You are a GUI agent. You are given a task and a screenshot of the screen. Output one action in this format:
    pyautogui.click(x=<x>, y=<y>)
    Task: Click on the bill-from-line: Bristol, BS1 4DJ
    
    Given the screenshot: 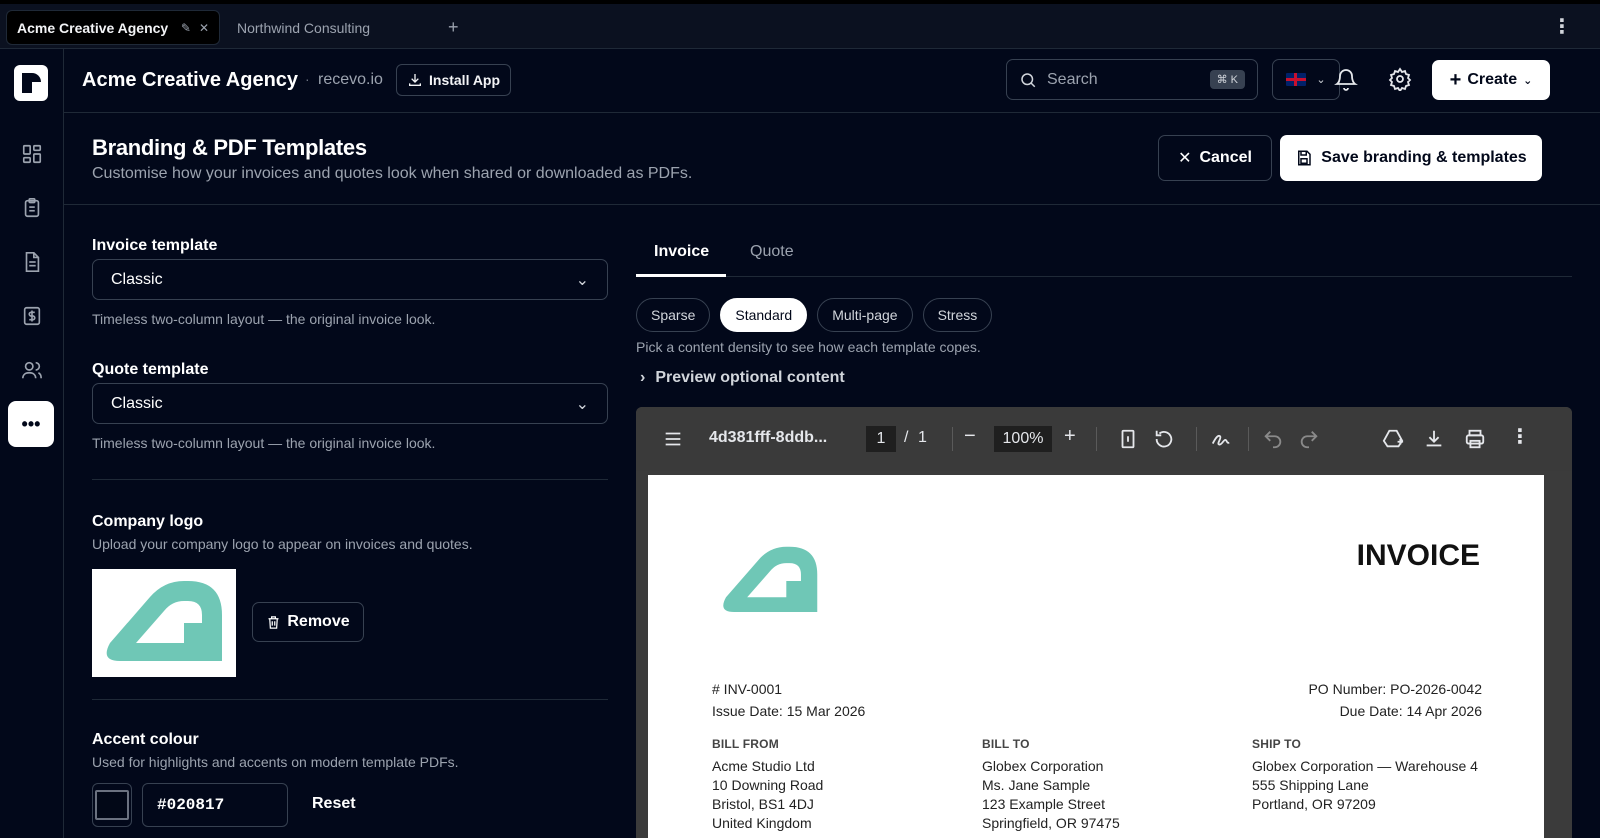 What is the action you would take?
    pyautogui.click(x=763, y=804)
    